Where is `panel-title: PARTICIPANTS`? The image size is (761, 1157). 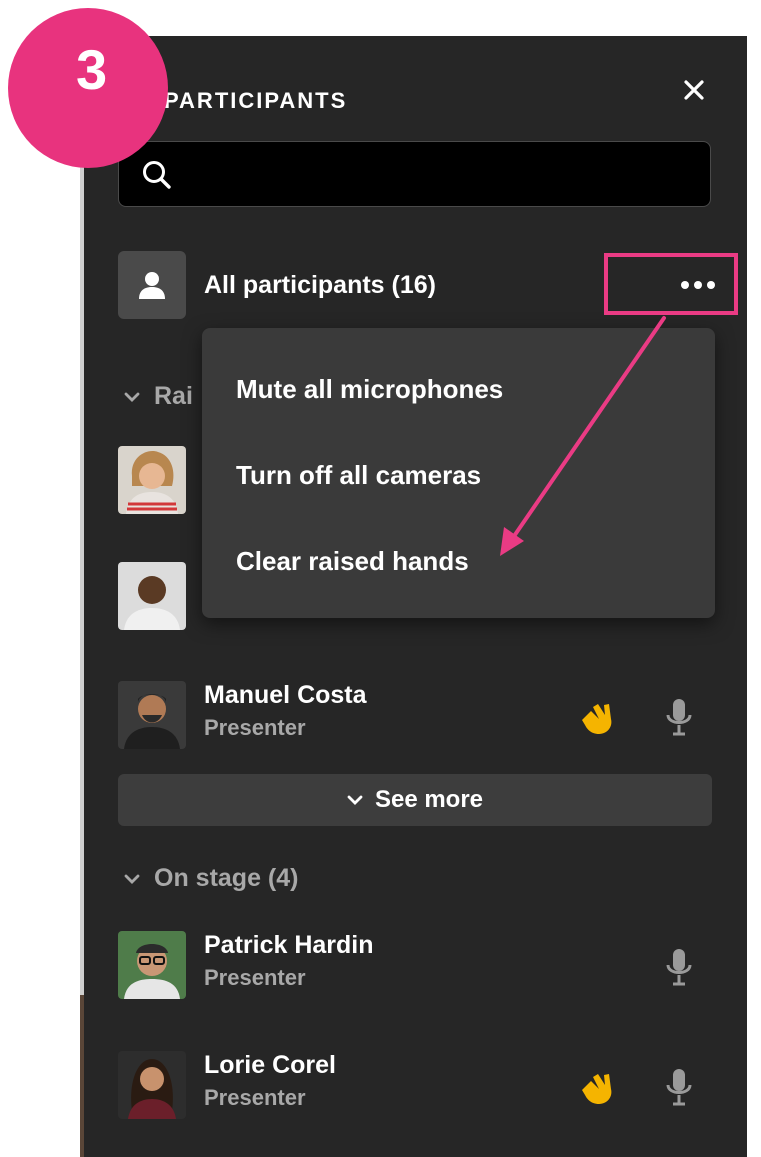 panel-title: PARTICIPANTS is located at coordinates (256, 100).